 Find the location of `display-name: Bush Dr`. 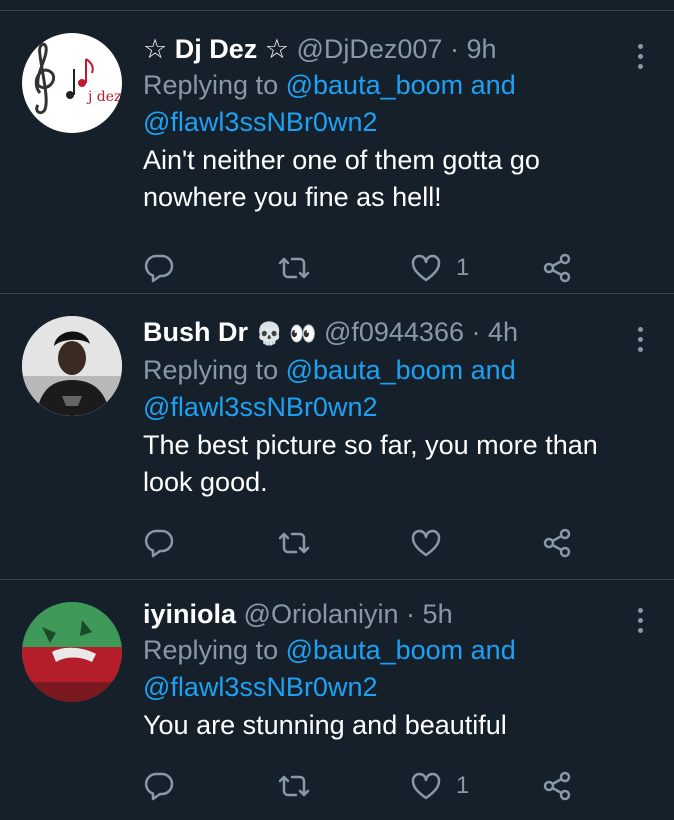

display-name: Bush Dr is located at coordinates (195, 332).